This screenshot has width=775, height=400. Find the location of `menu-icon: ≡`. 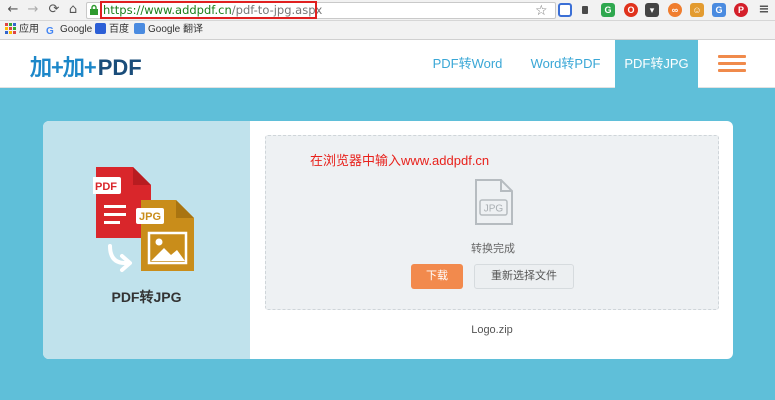

menu-icon: ≡ is located at coordinates (764, 10).